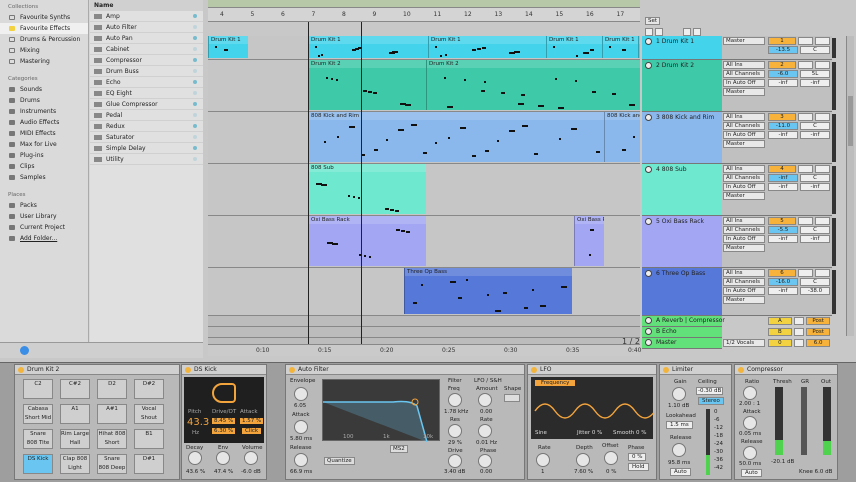 The width and height of the screenshot is (856, 482). What do you see at coordinates (38, 464) in the screenshot?
I see `drum-pad: DS Kick` at bounding box center [38, 464].